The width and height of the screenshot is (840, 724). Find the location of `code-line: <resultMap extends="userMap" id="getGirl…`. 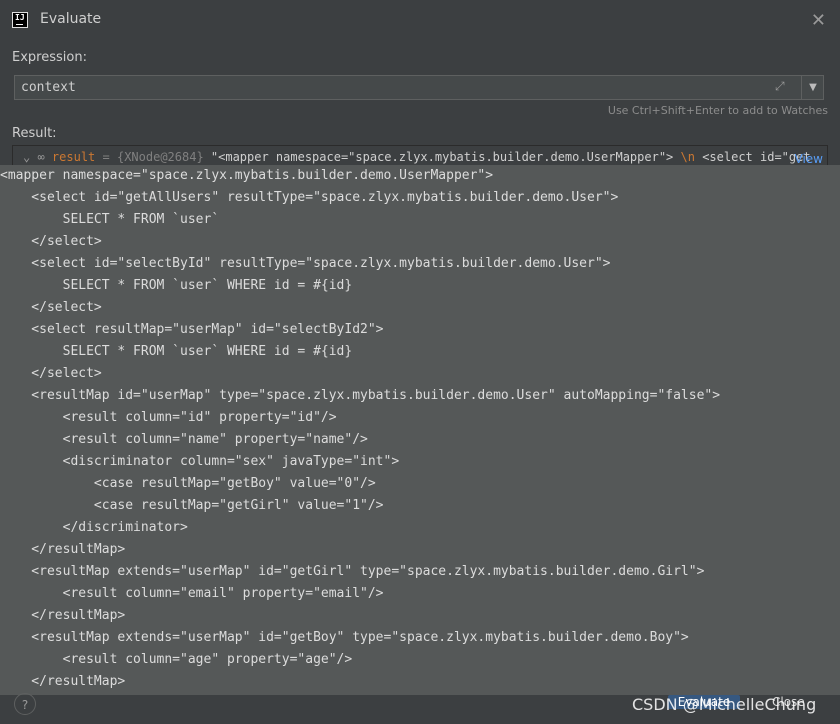

code-line: <resultMap extends="userMap" id="getGirl… is located at coordinates (352, 571).